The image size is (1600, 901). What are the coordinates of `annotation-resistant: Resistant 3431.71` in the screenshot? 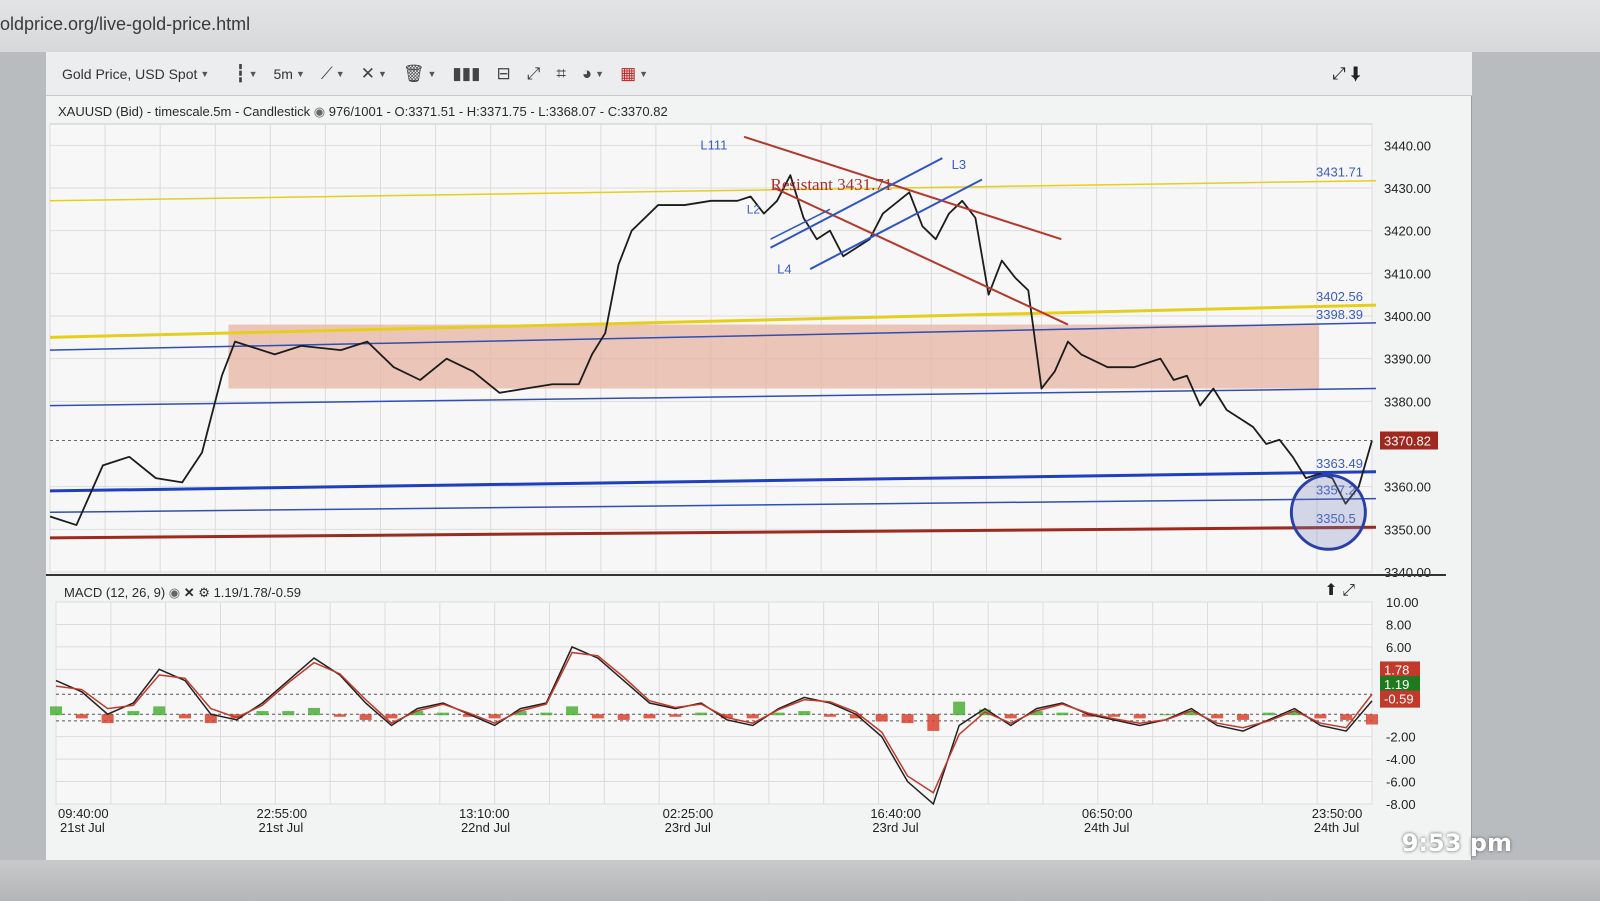 It's located at (831, 184).